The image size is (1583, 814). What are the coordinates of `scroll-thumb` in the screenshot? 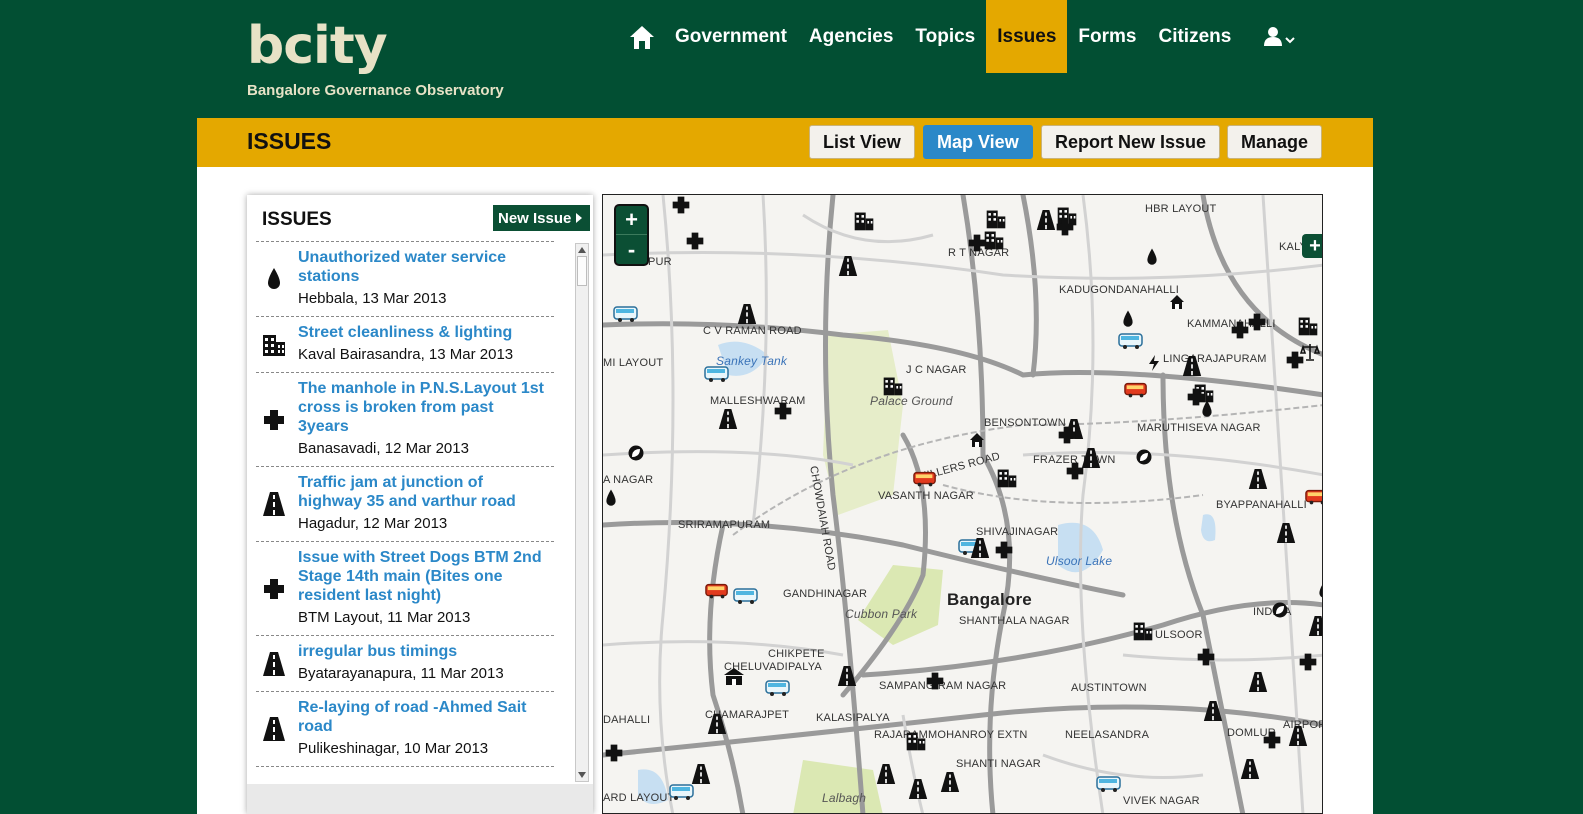 It's located at (582, 271).